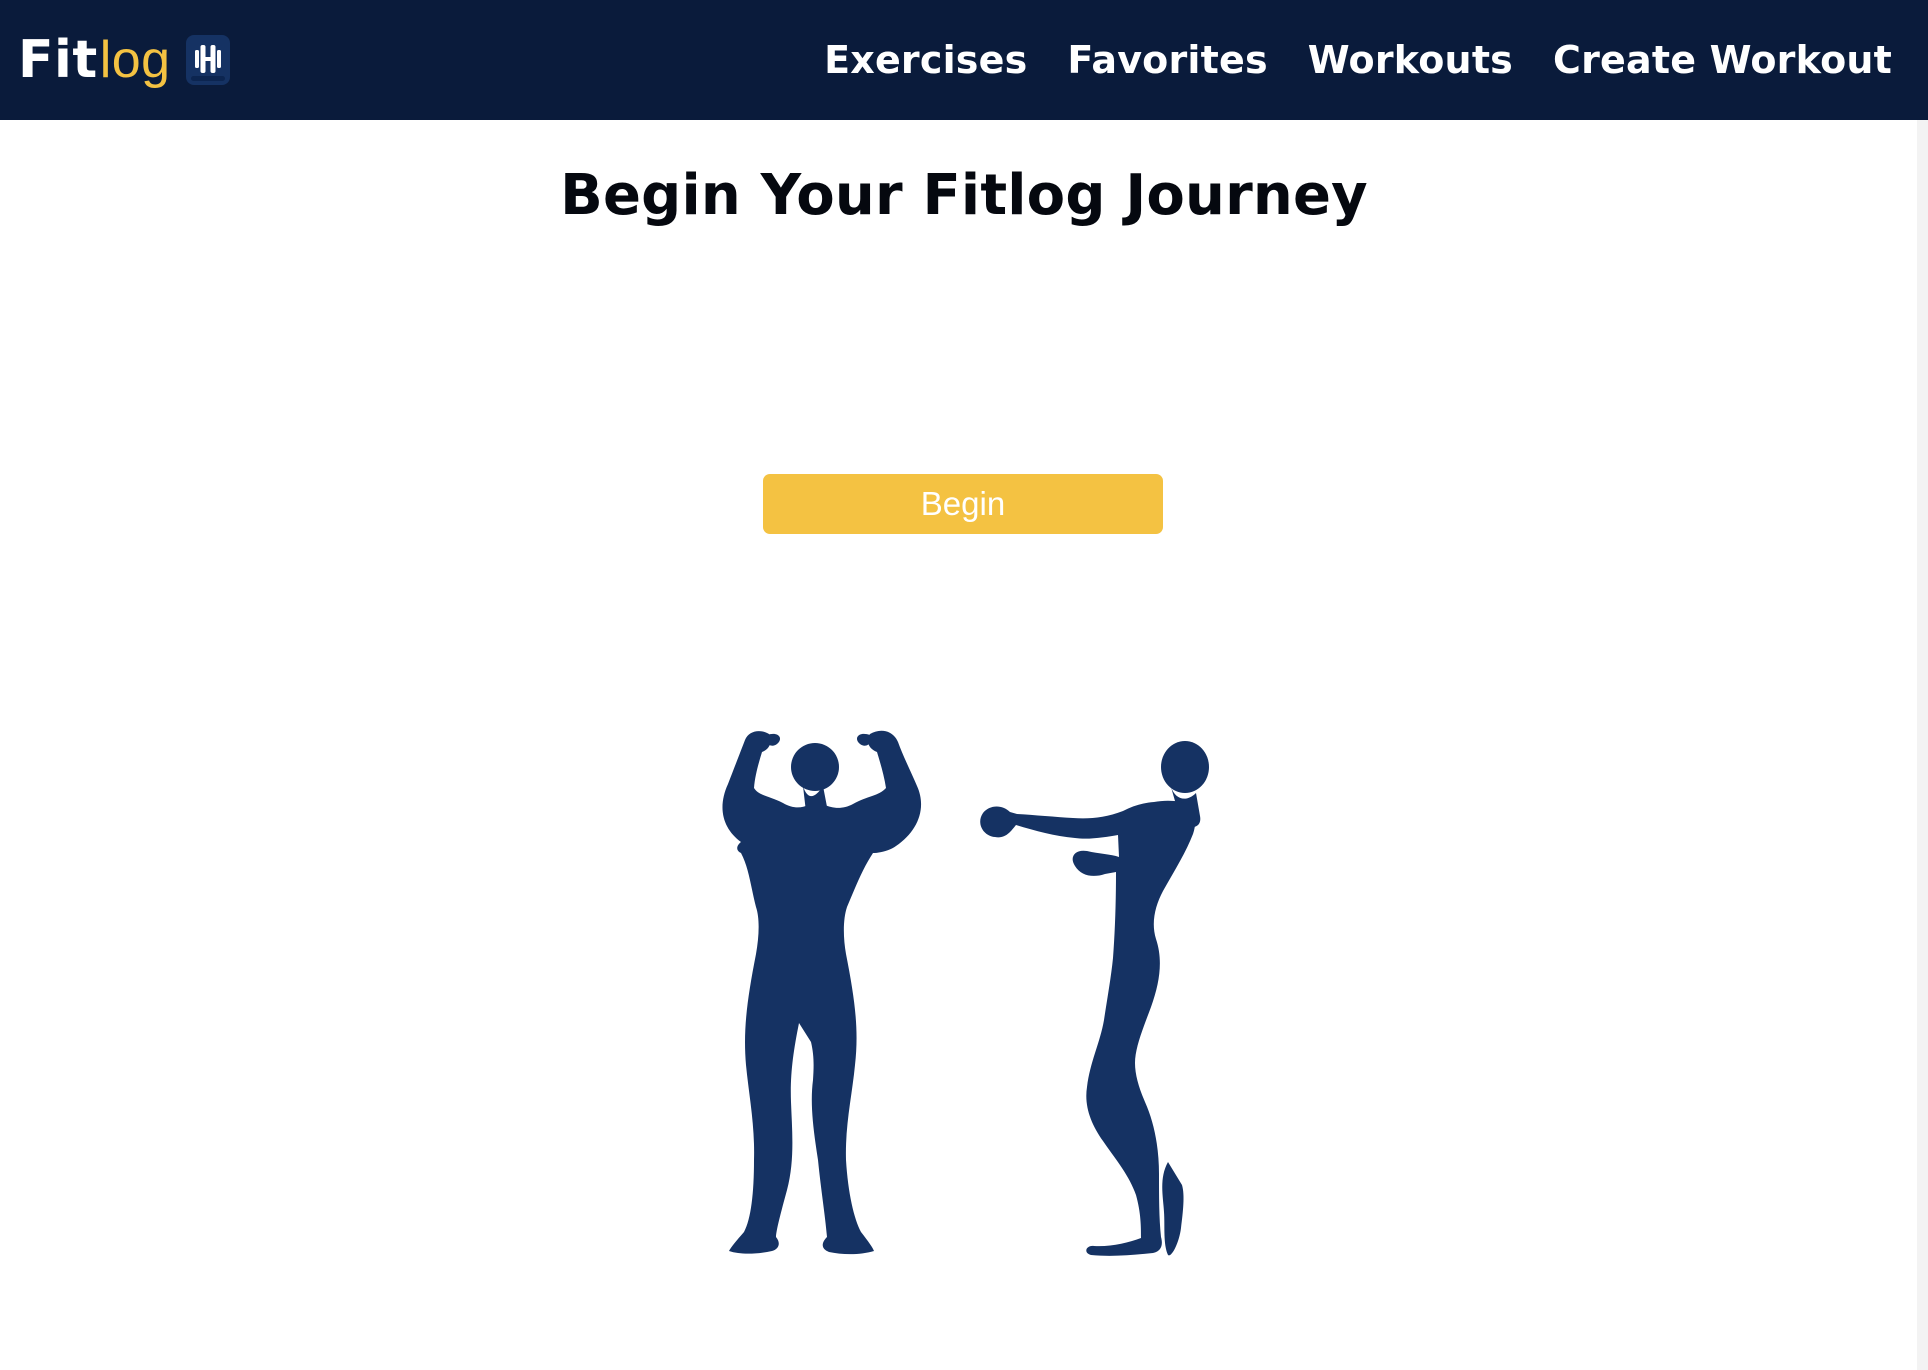 The height and width of the screenshot is (1370, 1928). What do you see at coordinates (964, 195) in the screenshot?
I see `page-title: Begin Your Fitlog Journey` at bounding box center [964, 195].